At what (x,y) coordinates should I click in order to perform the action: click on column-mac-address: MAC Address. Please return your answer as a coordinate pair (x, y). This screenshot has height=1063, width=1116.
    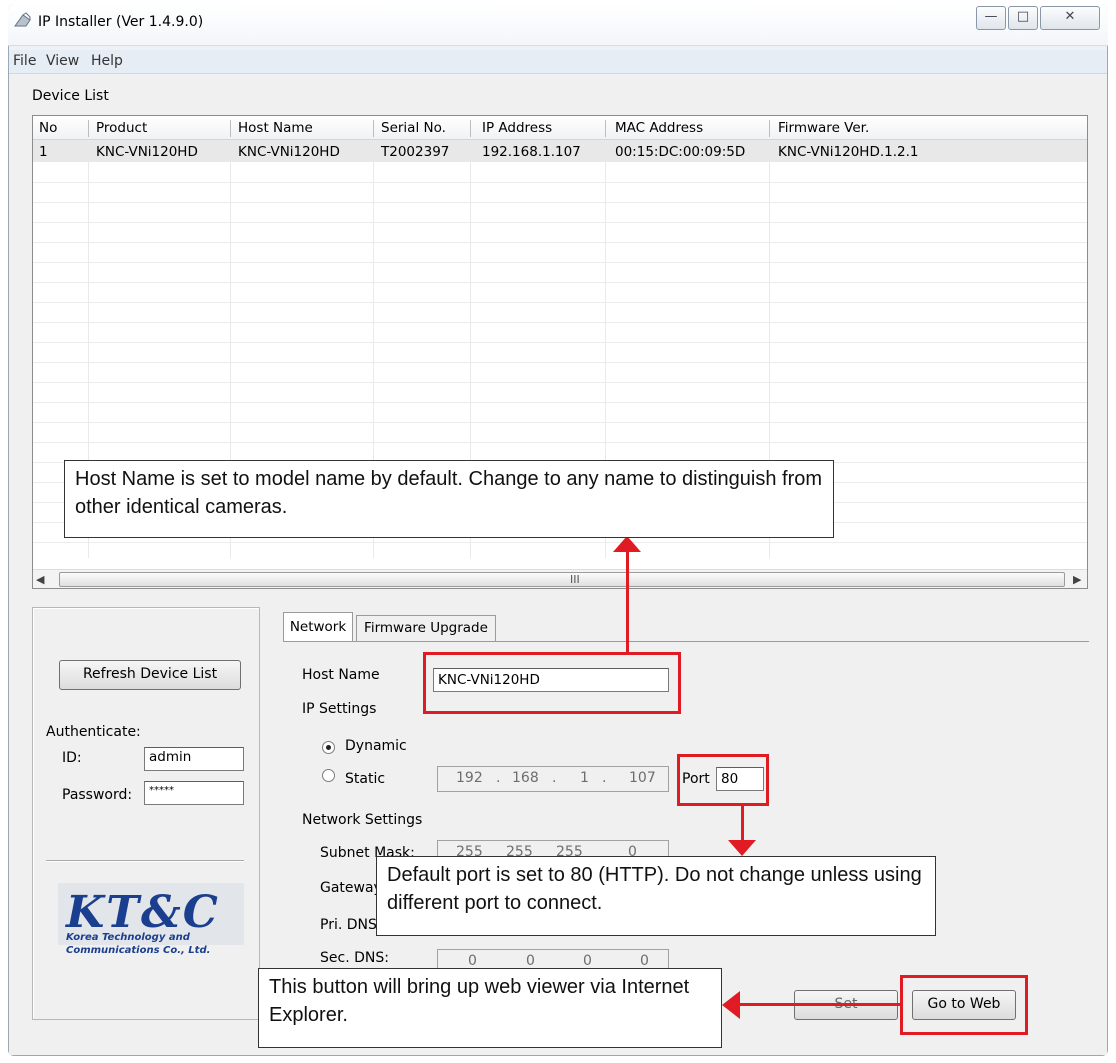
    Looking at the image, I should click on (659, 128).